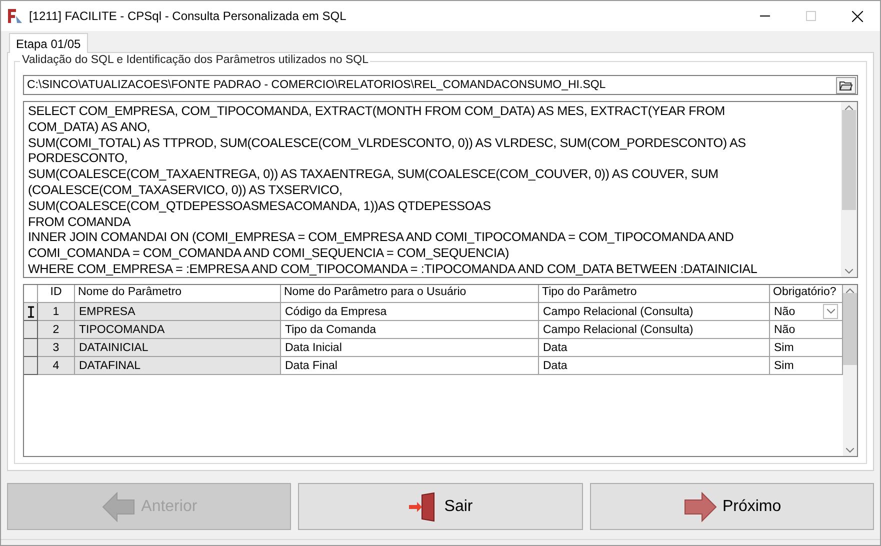  What do you see at coordinates (56, 330) in the screenshot?
I see `table-cell: 2` at bounding box center [56, 330].